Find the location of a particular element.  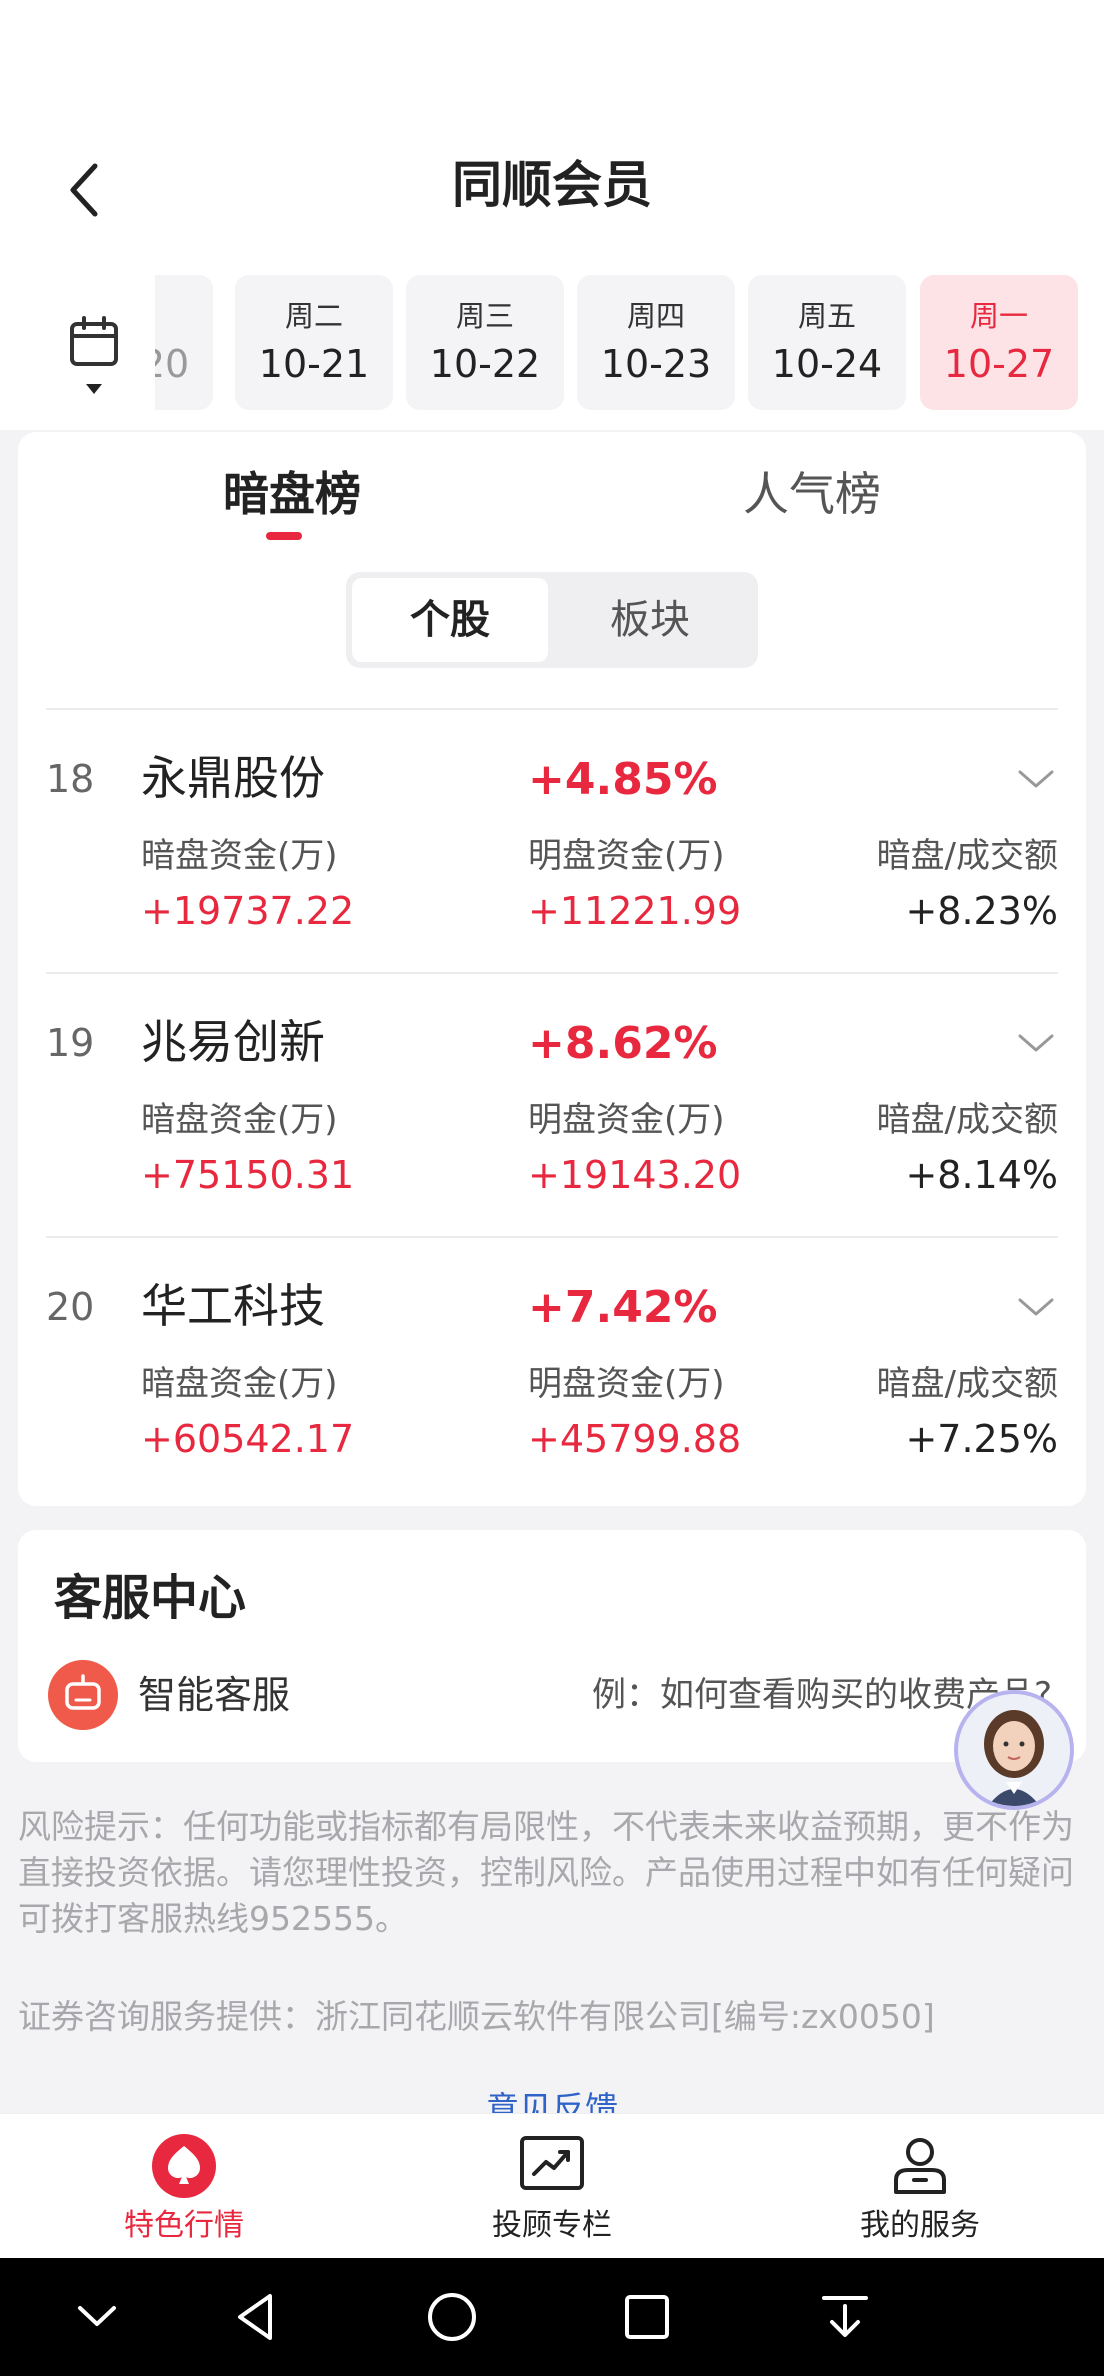

market-icon is located at coordinates (184, 2166).